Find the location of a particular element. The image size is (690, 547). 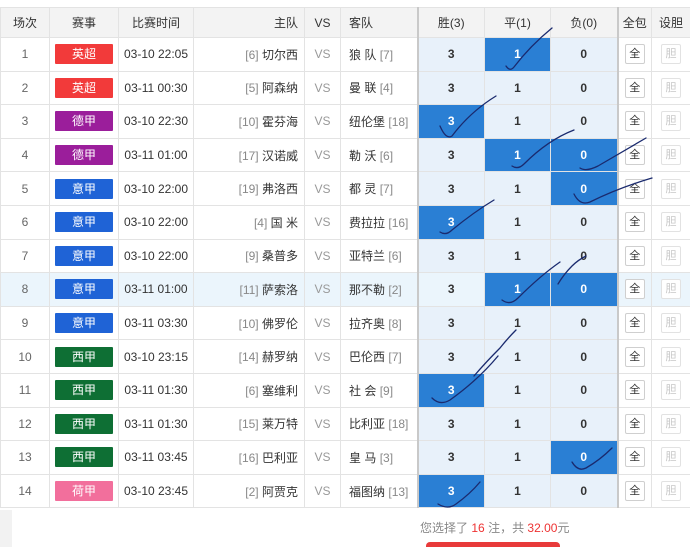

table-row: 9 意甲 03-11 03:30 [10] 佛罗伦 VS 拉齐奥 [8] 3 1 0 全胆 is located at coordinates (345, 323).